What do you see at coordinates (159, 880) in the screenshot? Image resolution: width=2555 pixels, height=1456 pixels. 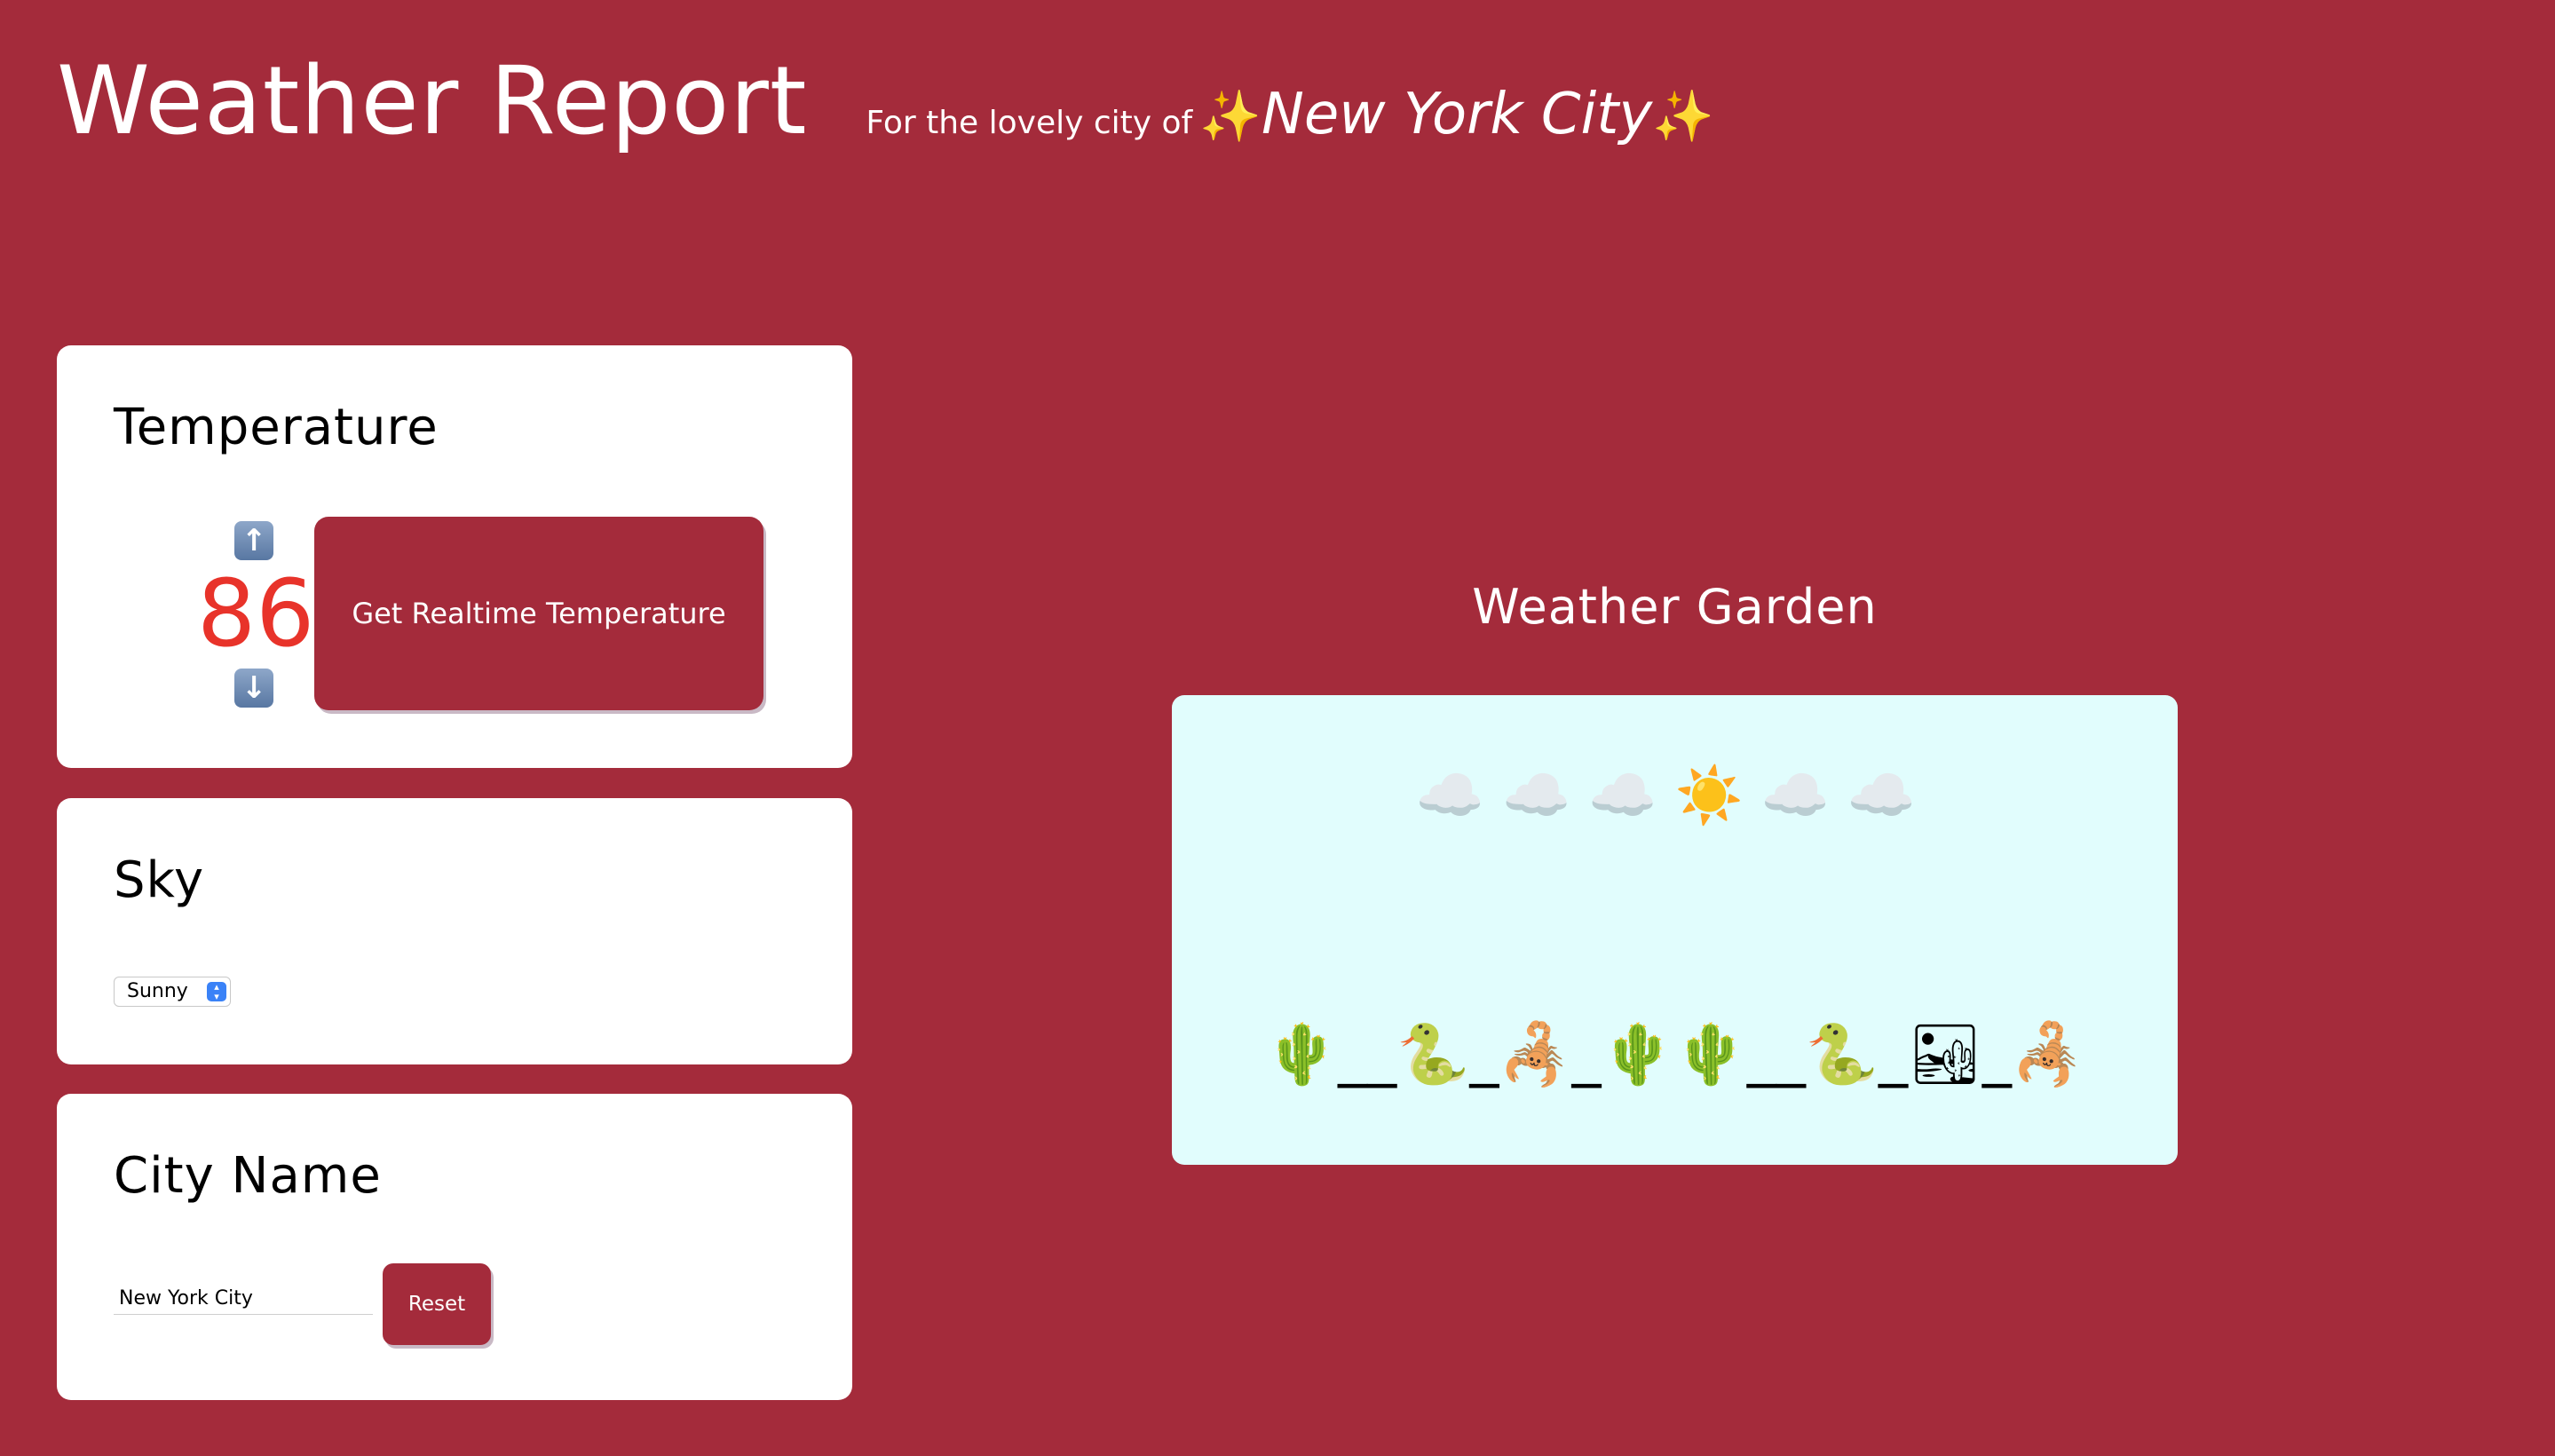 I see `sky-title: Sky` at bounding box center [159, 880].